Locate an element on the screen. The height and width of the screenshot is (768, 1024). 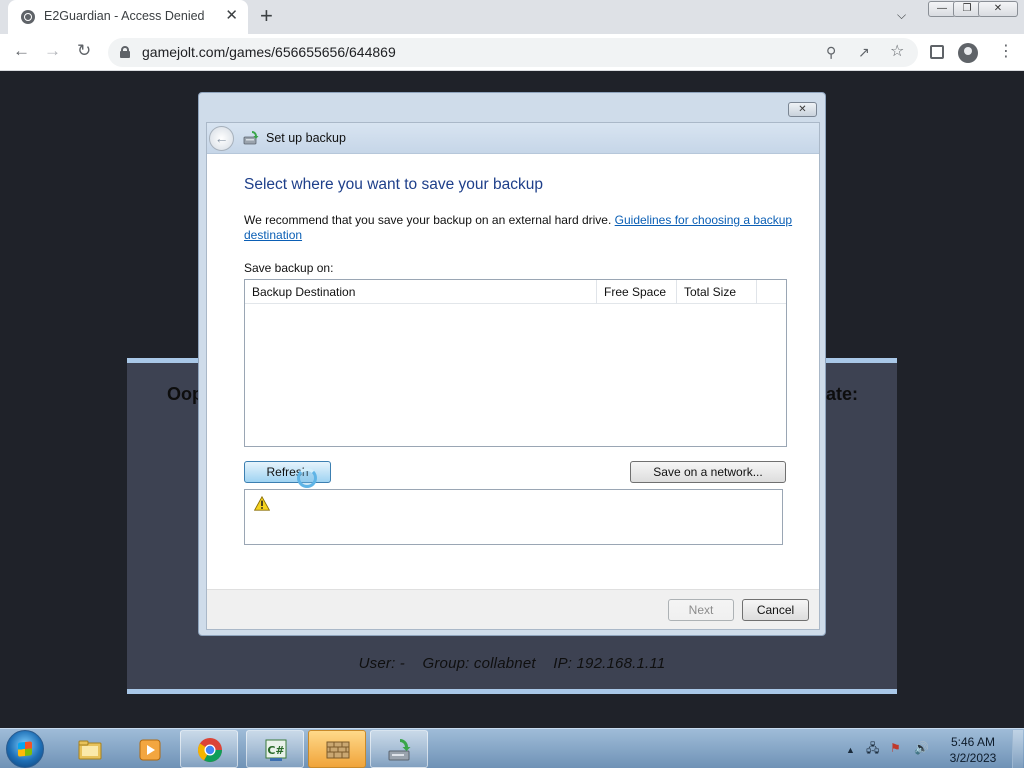
volume-icon: 🔊 is located at coordinates (921, 748).